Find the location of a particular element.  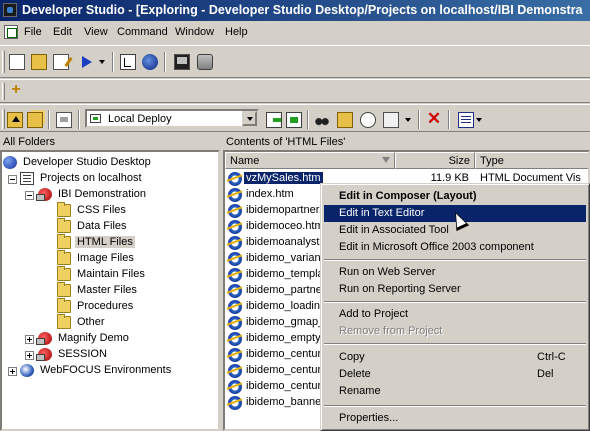

tree-node-label: Magnify Demo is located at coordinates (93, 338).